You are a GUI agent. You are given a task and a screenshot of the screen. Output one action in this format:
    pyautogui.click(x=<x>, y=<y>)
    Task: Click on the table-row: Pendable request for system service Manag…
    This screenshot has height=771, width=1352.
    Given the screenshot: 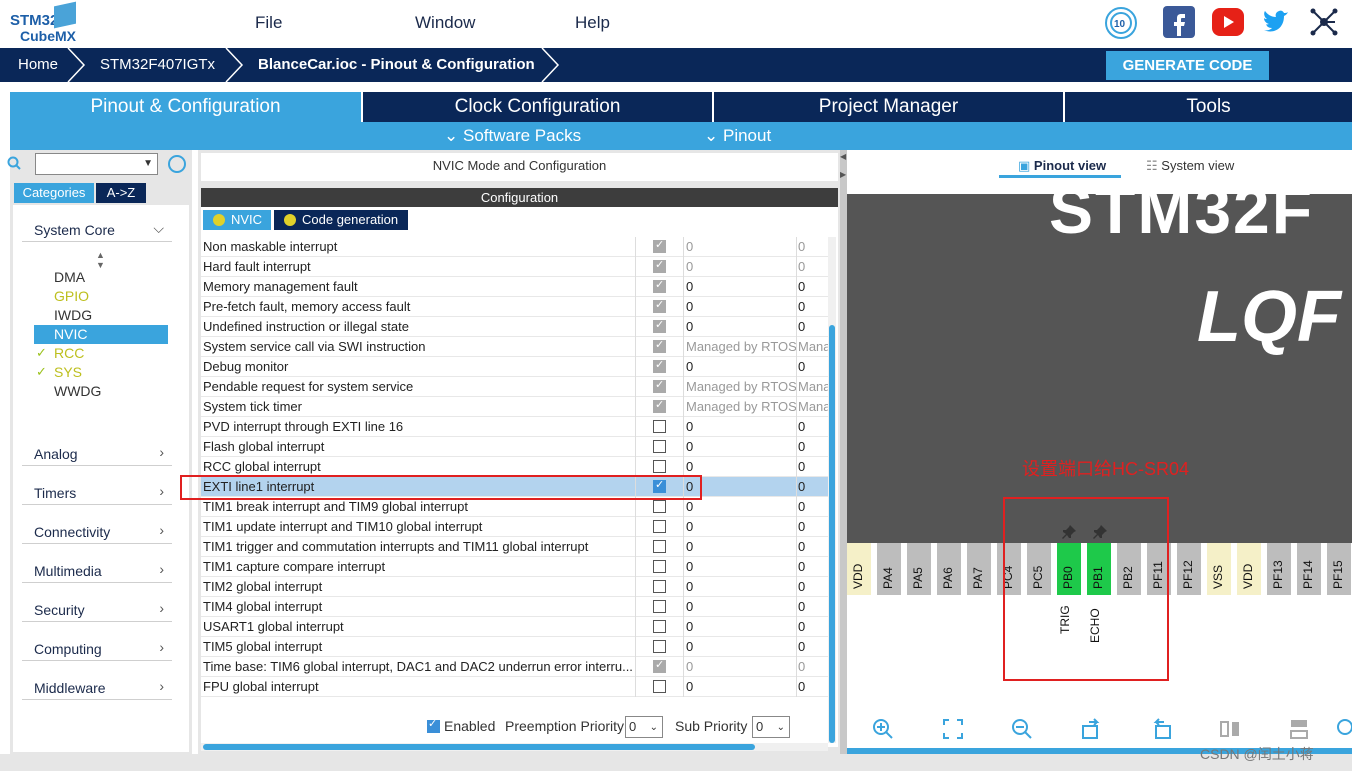 What is the action you would take?
    pyautogui.click(x=514, y=387)
    